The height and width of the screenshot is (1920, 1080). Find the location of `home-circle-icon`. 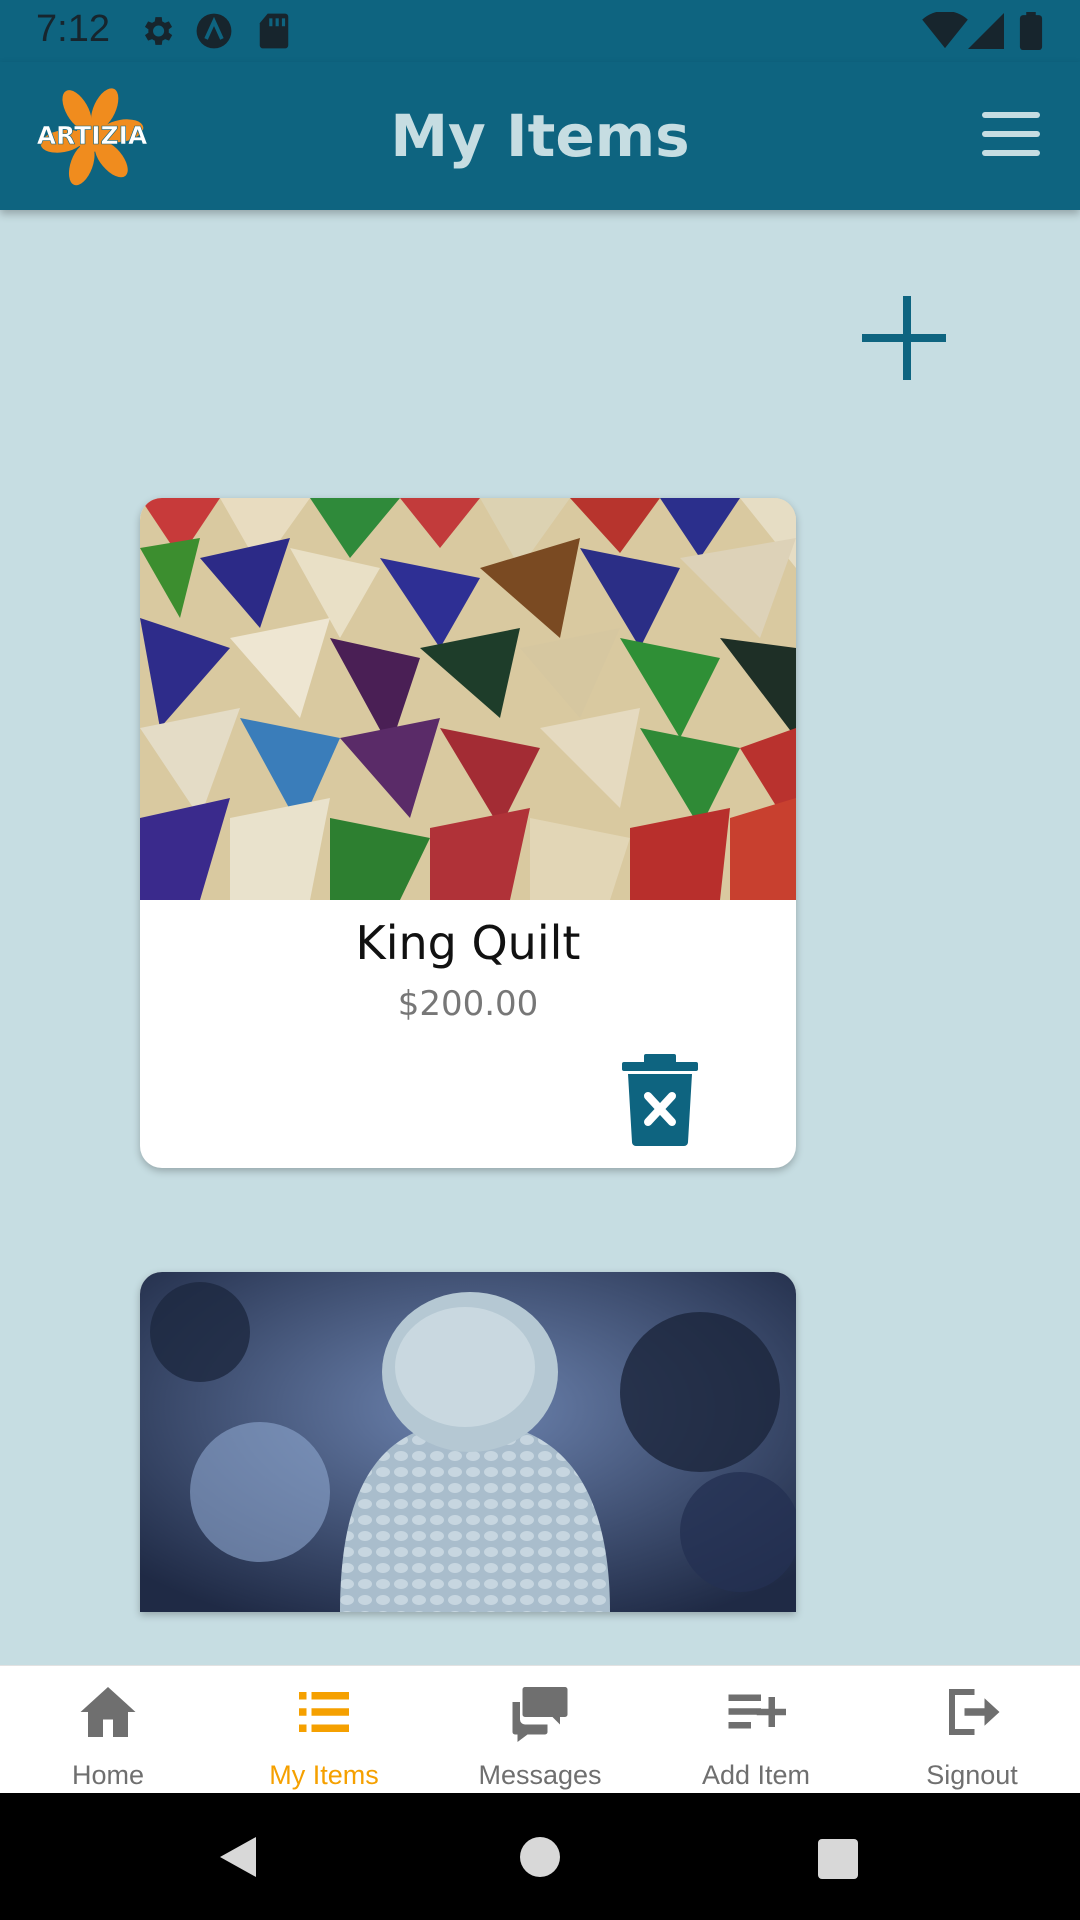

home-circle-icon is located at coordinates (540, 1857).